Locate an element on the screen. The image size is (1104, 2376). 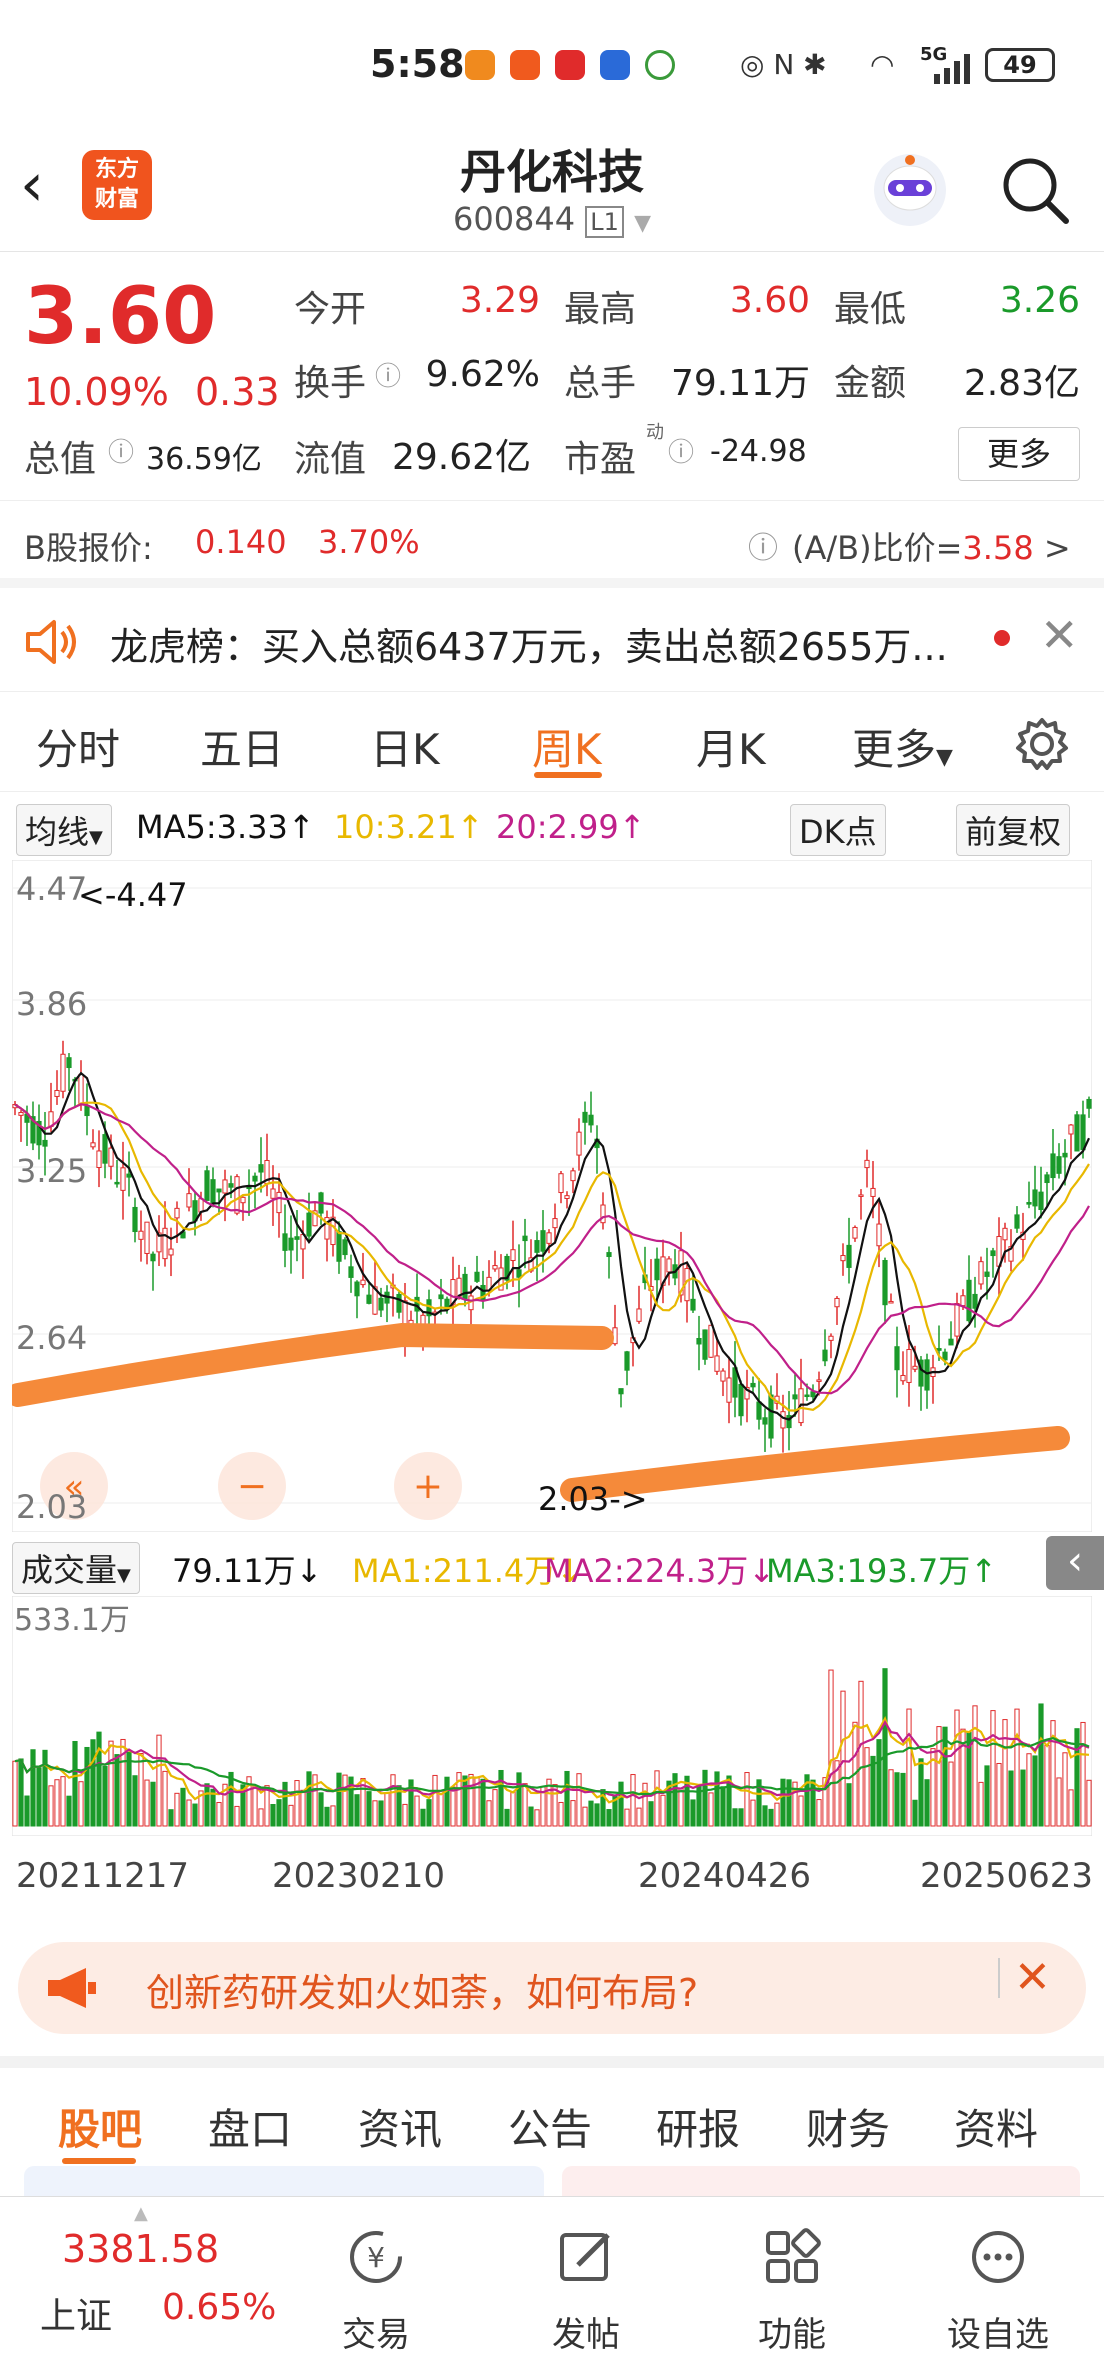
index-ticker: ▲ 3381.58 上证 0.65% is located at coordinates (150, 2286).